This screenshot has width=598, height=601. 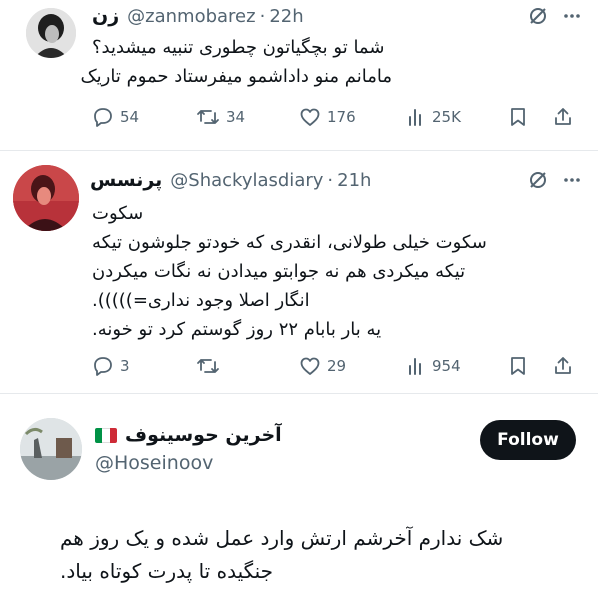 What do you see at coordinates (446, 117) in the screenshot?
I see `views-count: 25K` at bounding box center [446, 117].